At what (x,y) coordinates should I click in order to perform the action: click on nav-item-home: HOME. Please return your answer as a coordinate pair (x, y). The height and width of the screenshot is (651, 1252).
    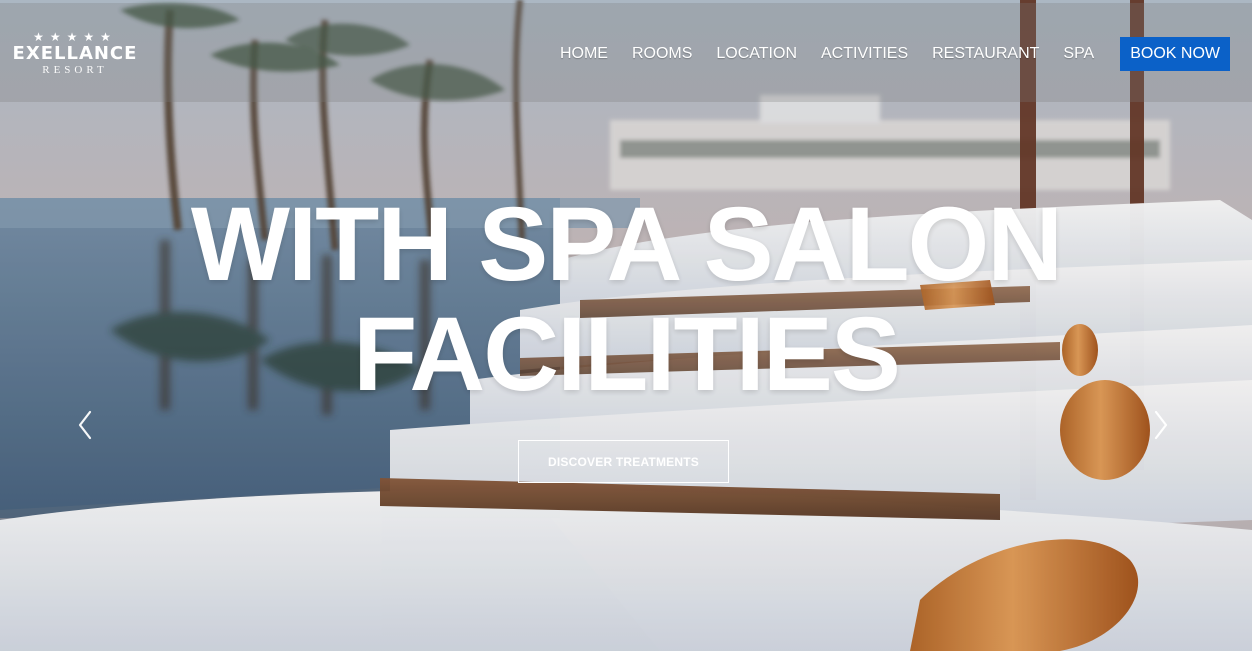
    Looking at the image, I should click on (584, 54).